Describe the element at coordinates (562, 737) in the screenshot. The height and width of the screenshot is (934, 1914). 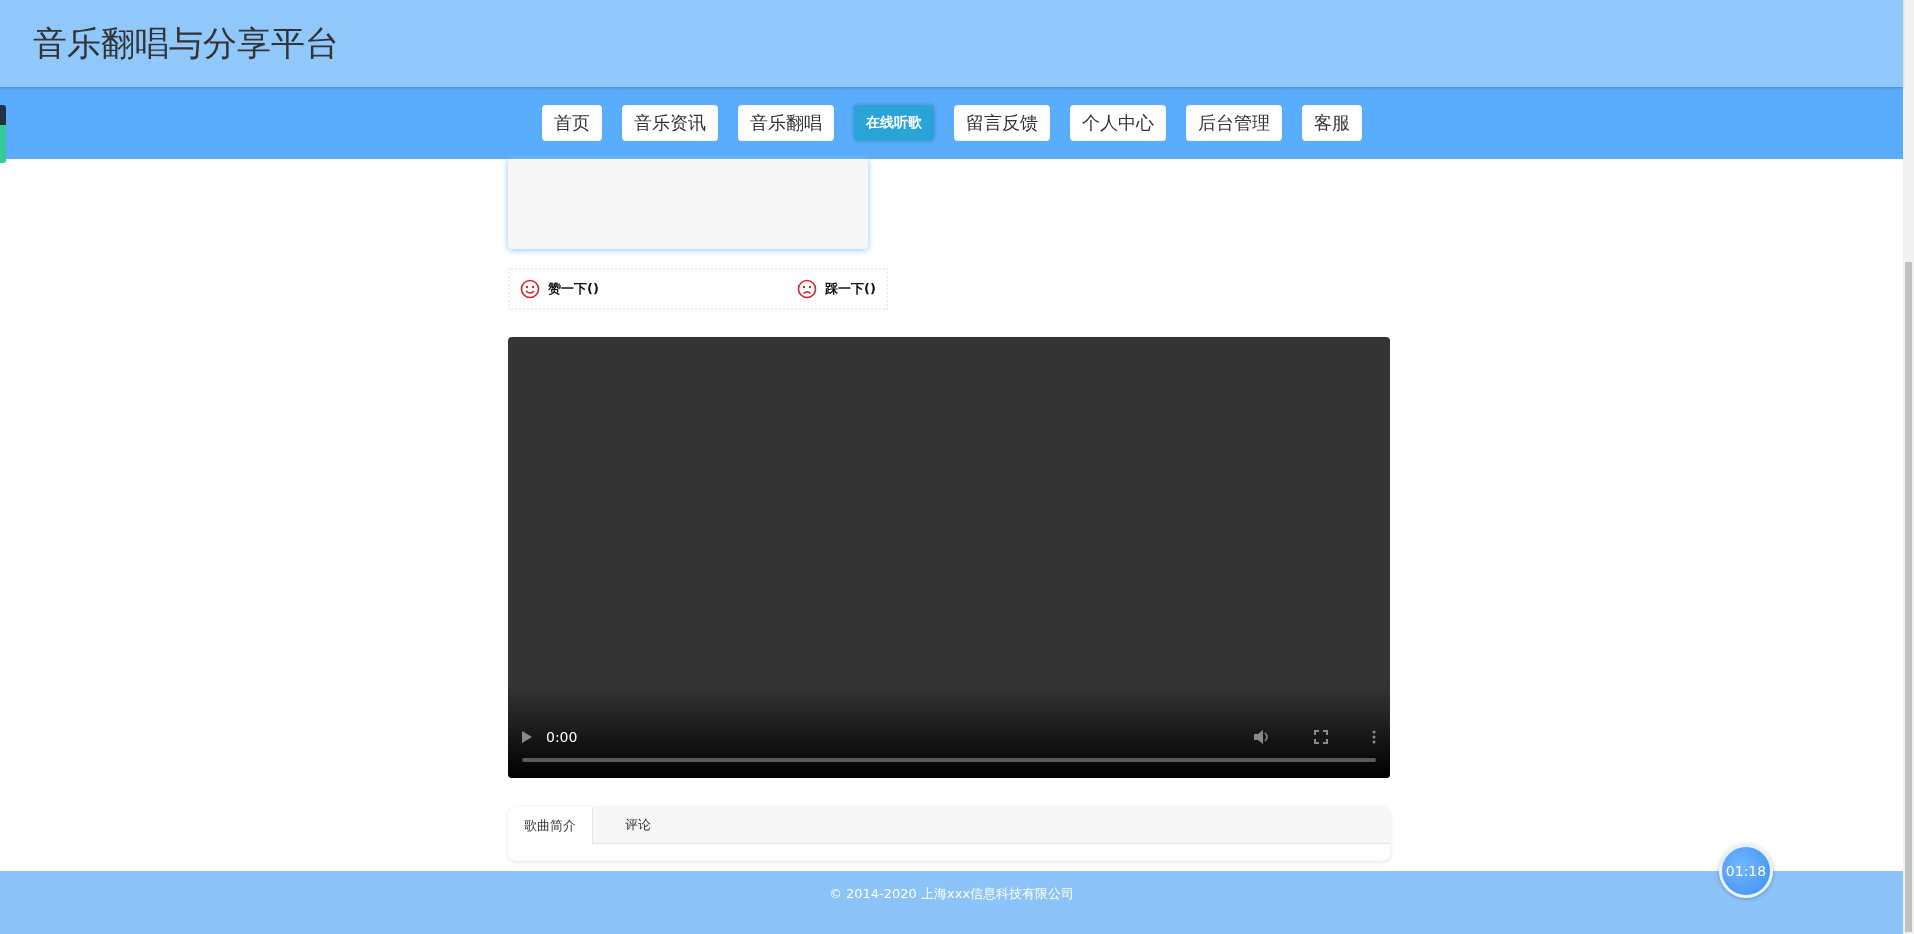
I see `time-display: 0:00` at that location.